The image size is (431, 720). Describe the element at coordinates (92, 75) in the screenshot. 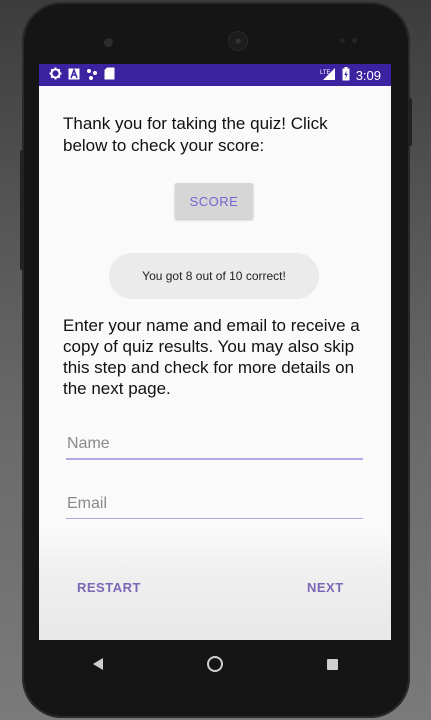

I see `dots-icon` at that location.